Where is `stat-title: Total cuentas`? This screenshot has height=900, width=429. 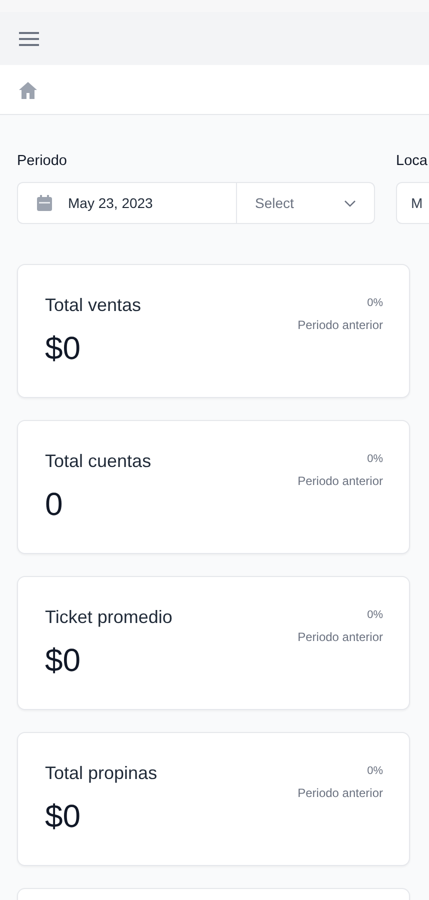
stat-title: Total cuentas is located at coordinates (98, 461).